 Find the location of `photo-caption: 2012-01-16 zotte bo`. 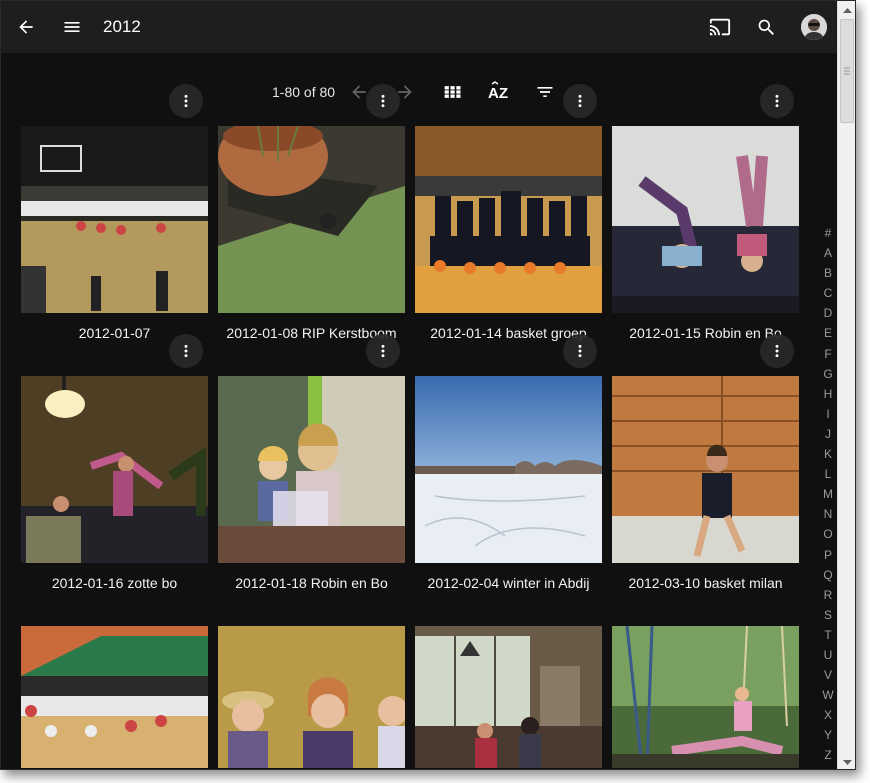

photo-caption: 2012-01-16 zotte bo is located at coordinates (114, 583).